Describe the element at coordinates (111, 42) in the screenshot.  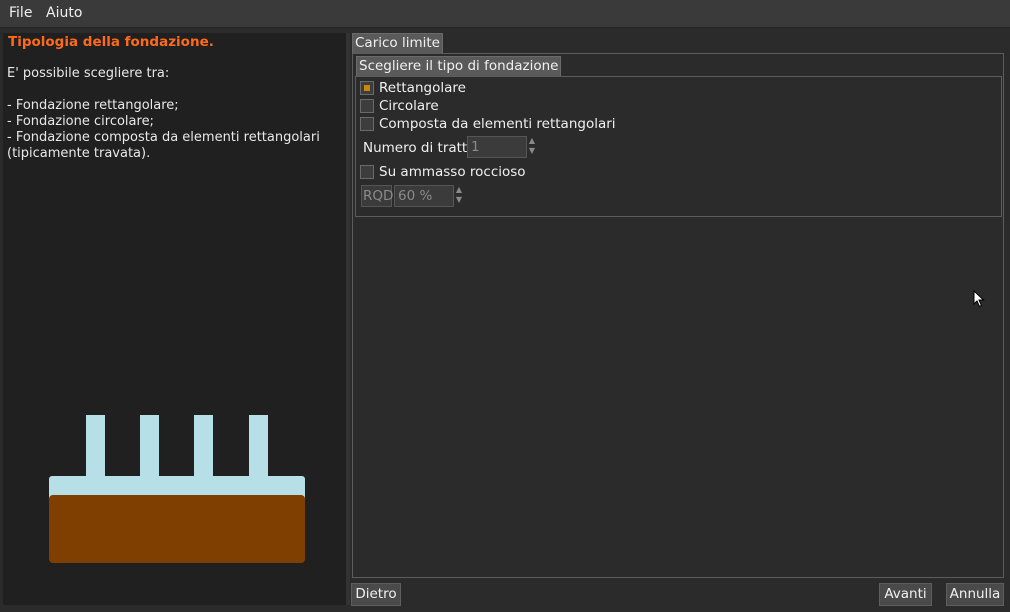
I see `help-title: Tipologia della fondazione.` at that location.